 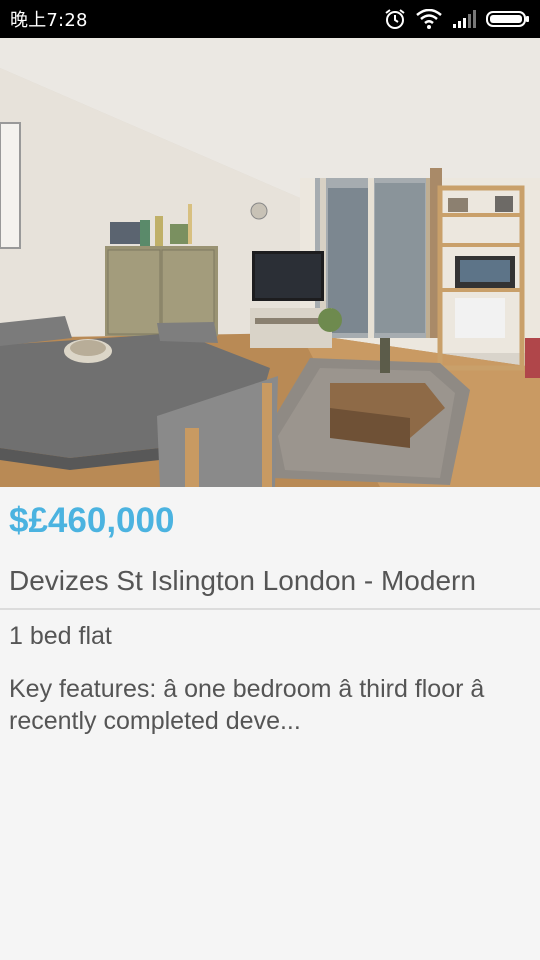 What do you see at coordinates (242, 581) in the screenshot?
I see `listing-title: Devizes St Islington London - Modern` at bounding box center [242, 581].